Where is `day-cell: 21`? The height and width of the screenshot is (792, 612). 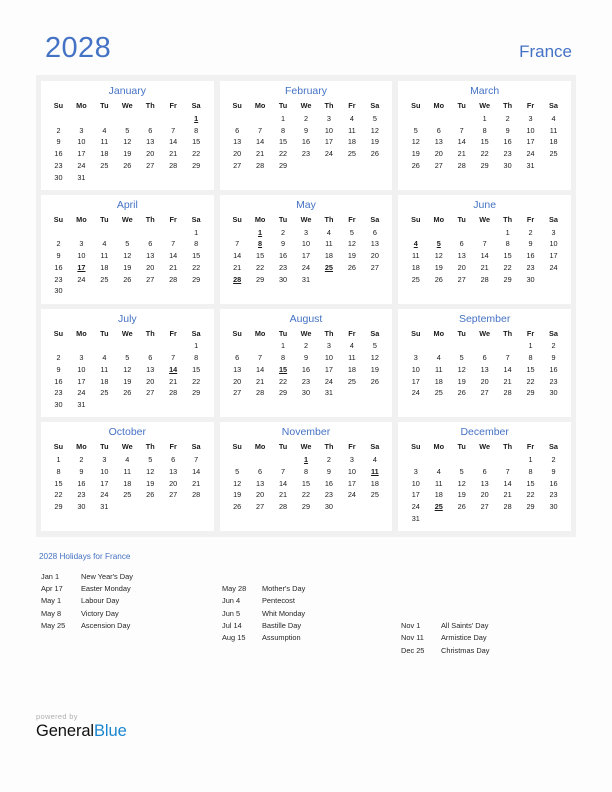 day-cell: 21 is located at coordinates (484, 268).